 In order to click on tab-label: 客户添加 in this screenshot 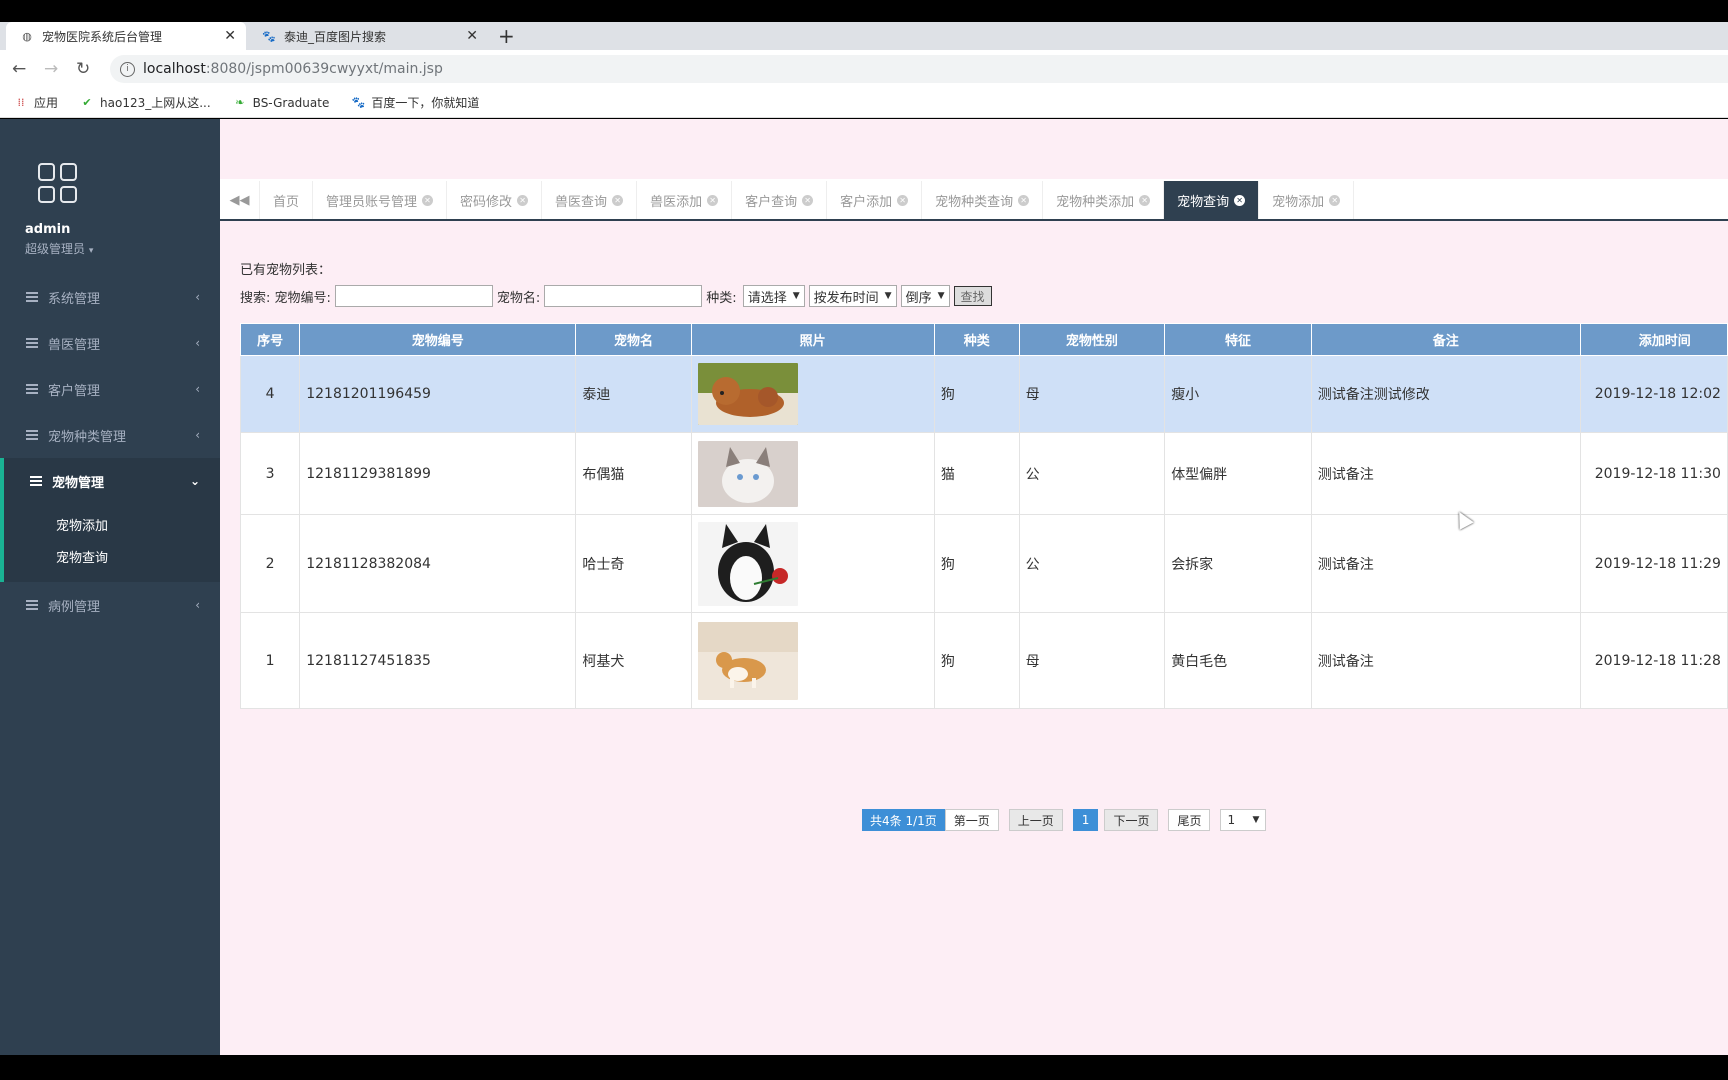, I will do `click(866, 202)`.